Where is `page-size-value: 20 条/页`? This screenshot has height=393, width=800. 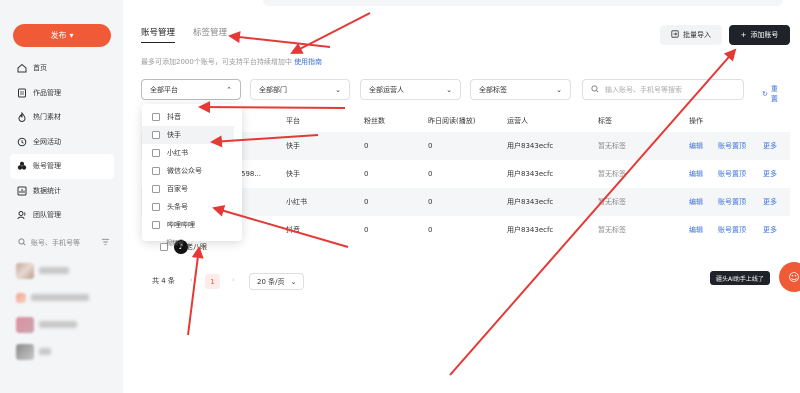
page-size-value: 20 条/页 is located at coordinates (271, 281).